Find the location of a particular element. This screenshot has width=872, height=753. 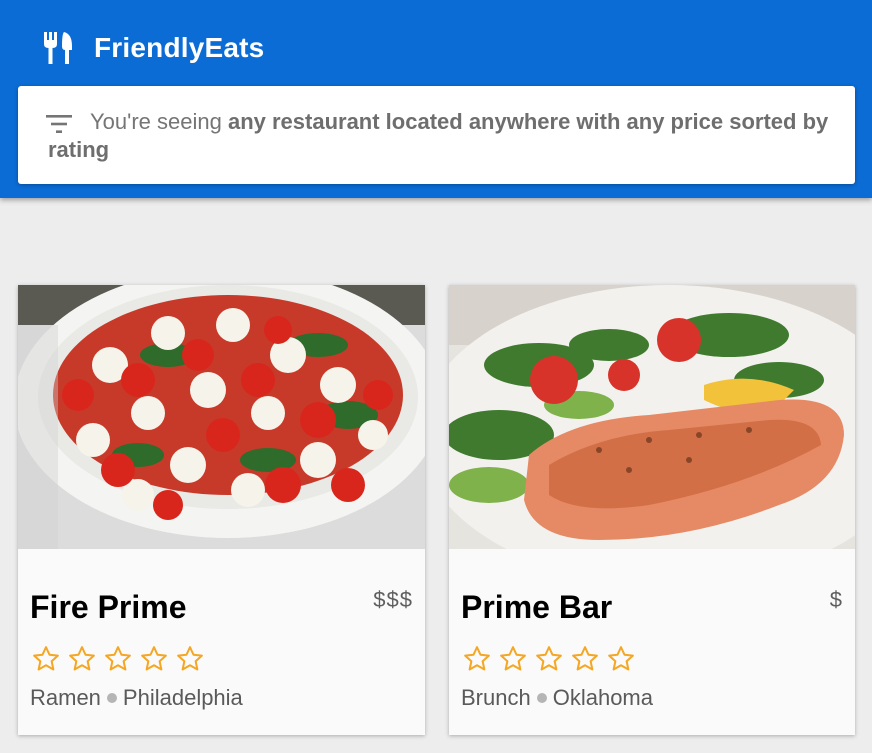

restaurant-category: Brunch is located at coordinates (496, 697).